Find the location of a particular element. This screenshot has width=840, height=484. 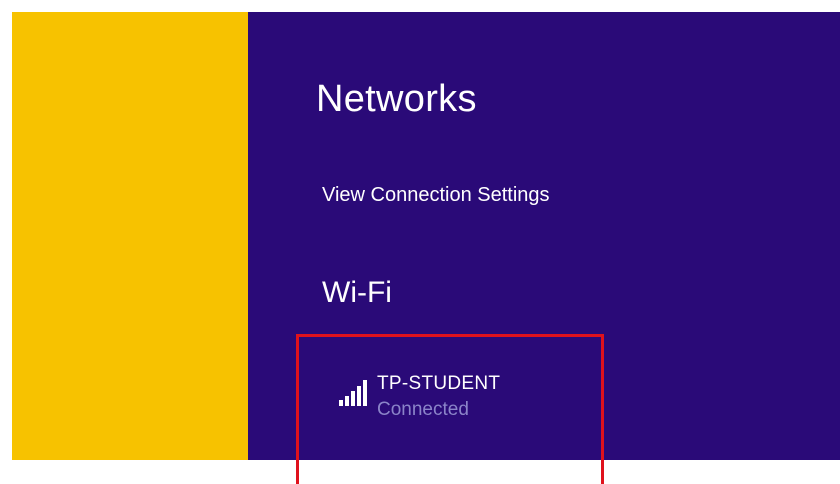

view-connection-settings-link: View Connection Settings is located at coordinates (436, 195).